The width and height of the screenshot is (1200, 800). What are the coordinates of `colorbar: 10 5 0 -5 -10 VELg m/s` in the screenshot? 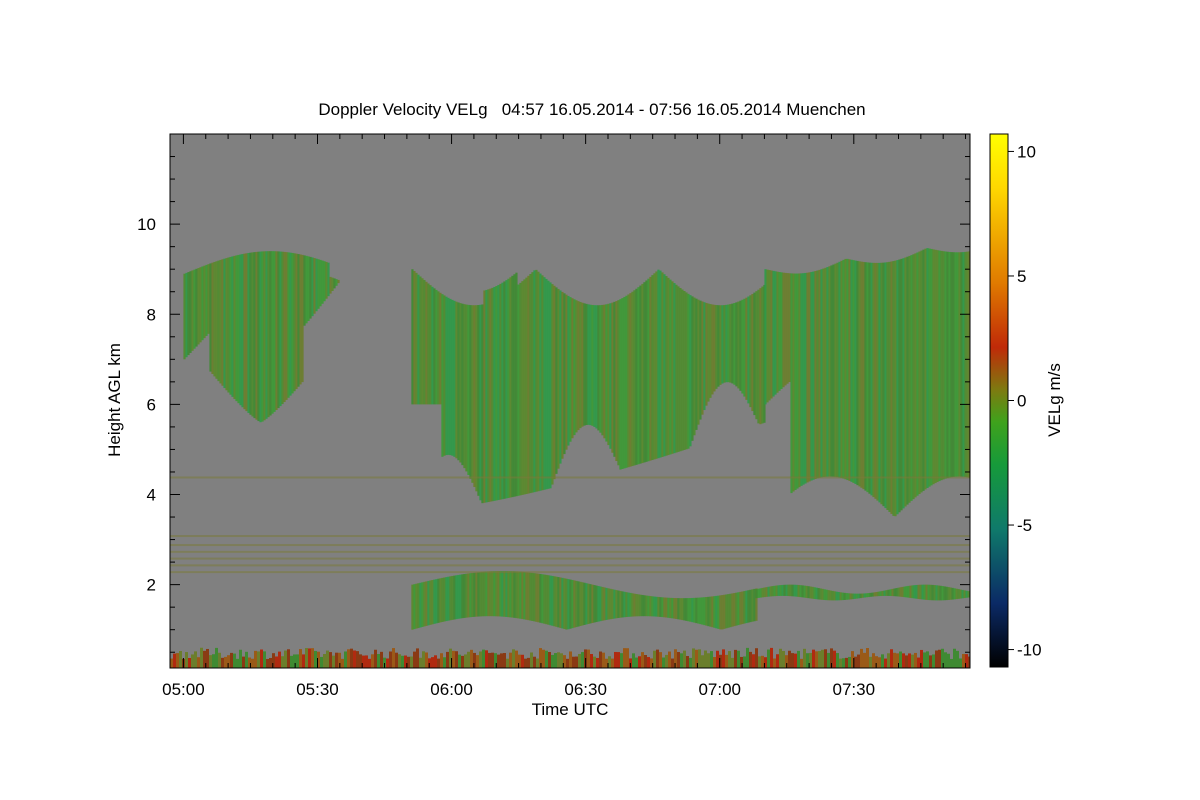 It's located at (1026, 400).